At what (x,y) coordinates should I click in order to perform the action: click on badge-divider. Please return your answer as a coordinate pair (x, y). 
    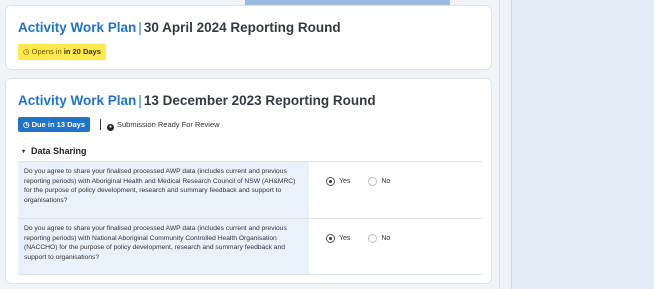
    Looking at the image, I should click on (100, 124).